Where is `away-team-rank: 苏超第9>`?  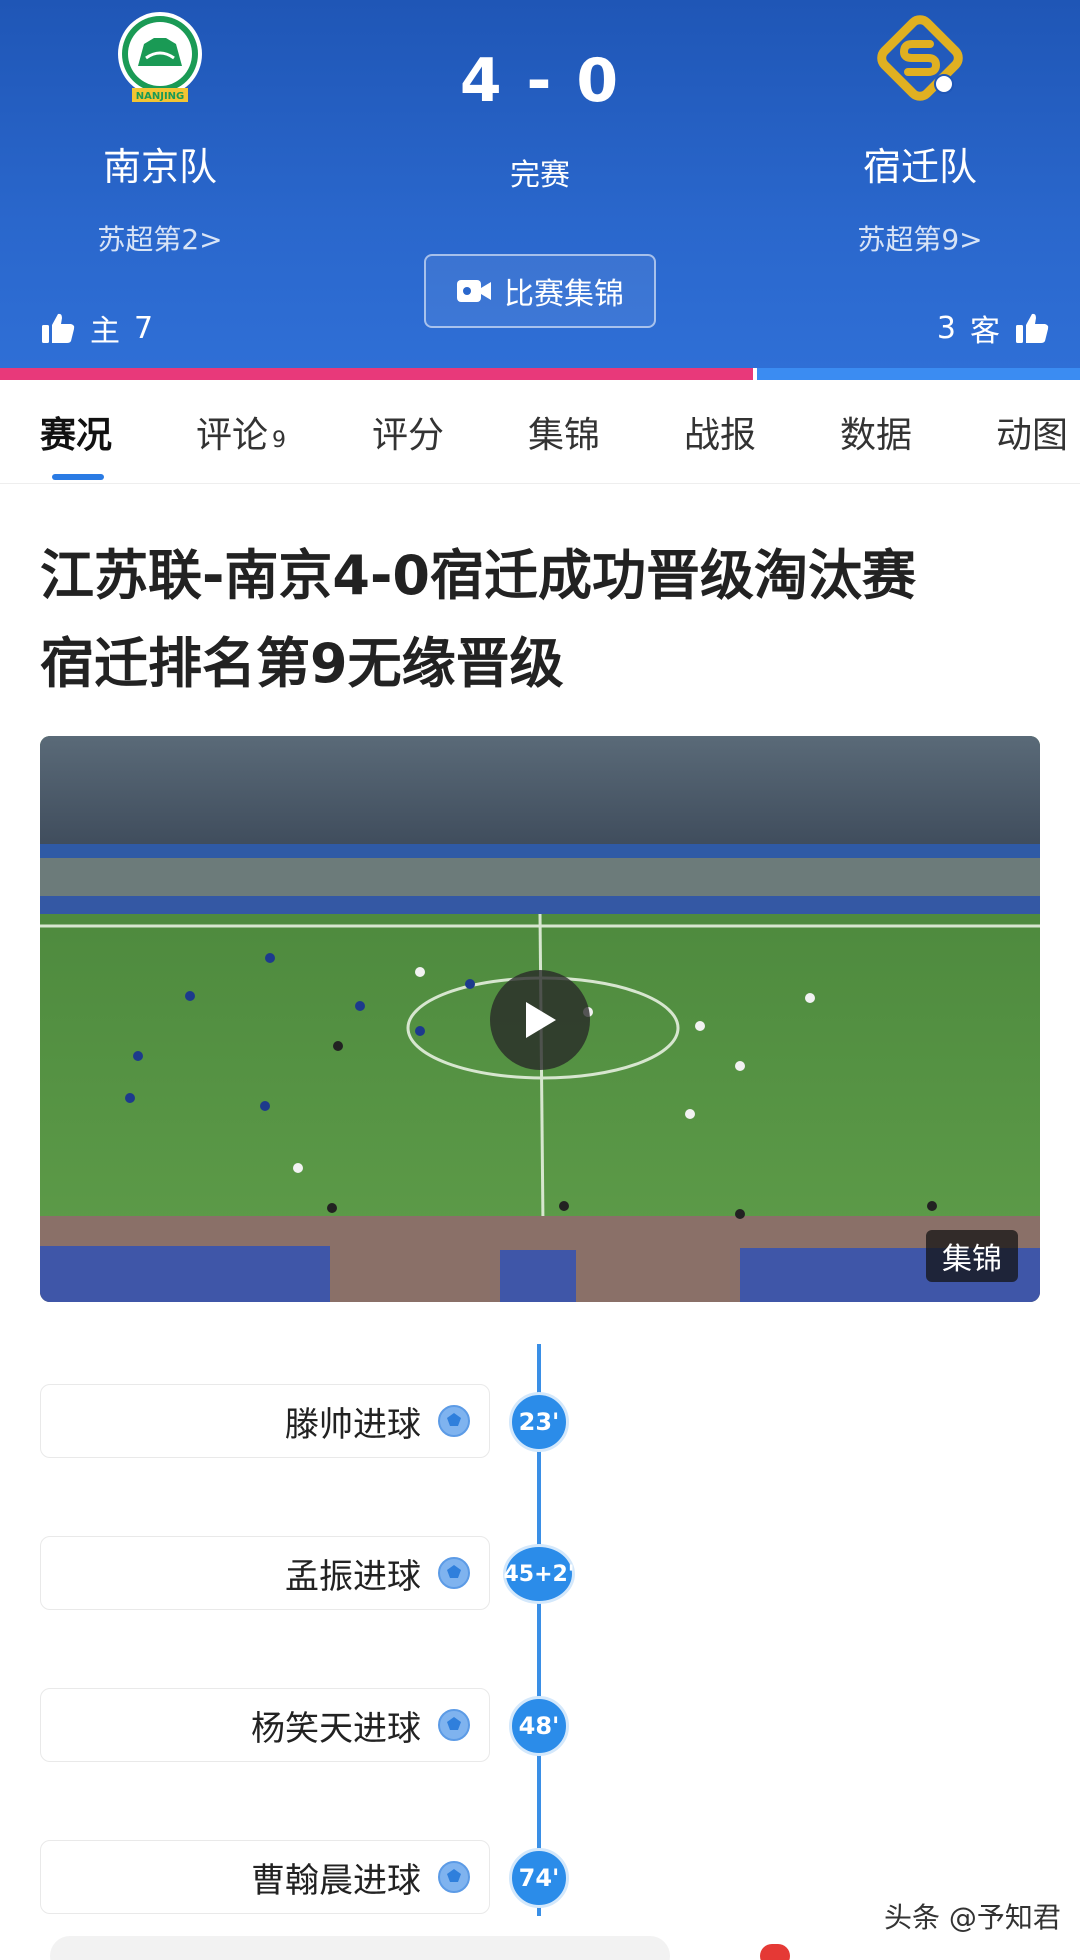 away-team-rank: 苏超第9> is located at coordinates (920, 238).